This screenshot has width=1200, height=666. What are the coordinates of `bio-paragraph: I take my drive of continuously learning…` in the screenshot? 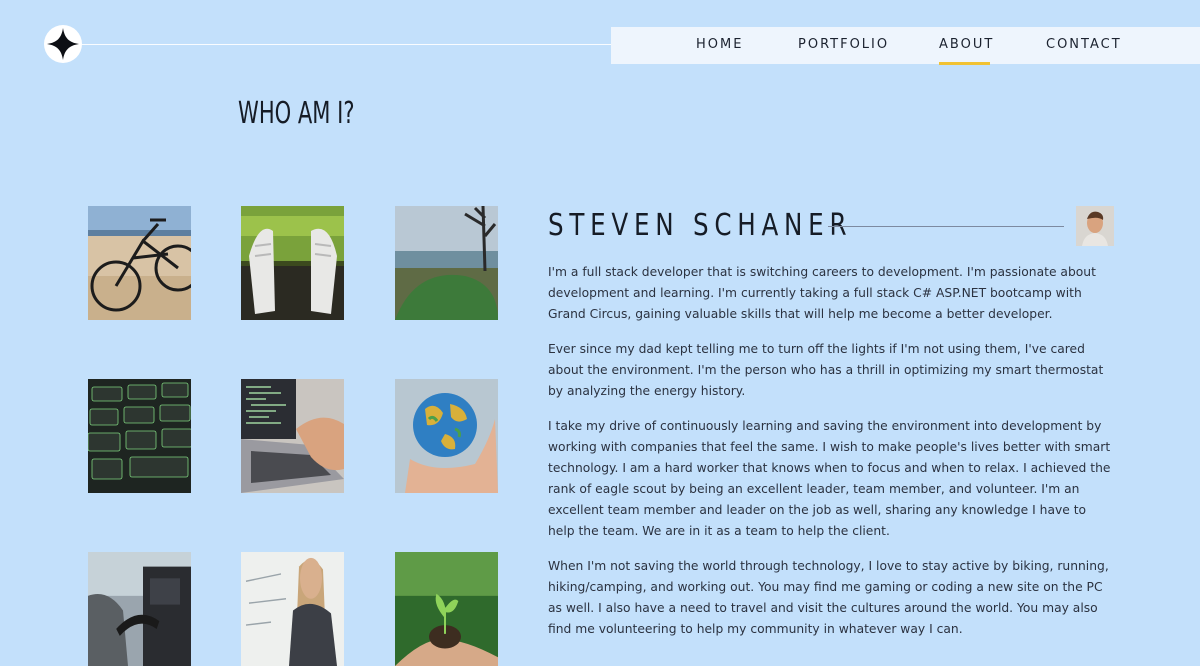 It's located at (829, 478).